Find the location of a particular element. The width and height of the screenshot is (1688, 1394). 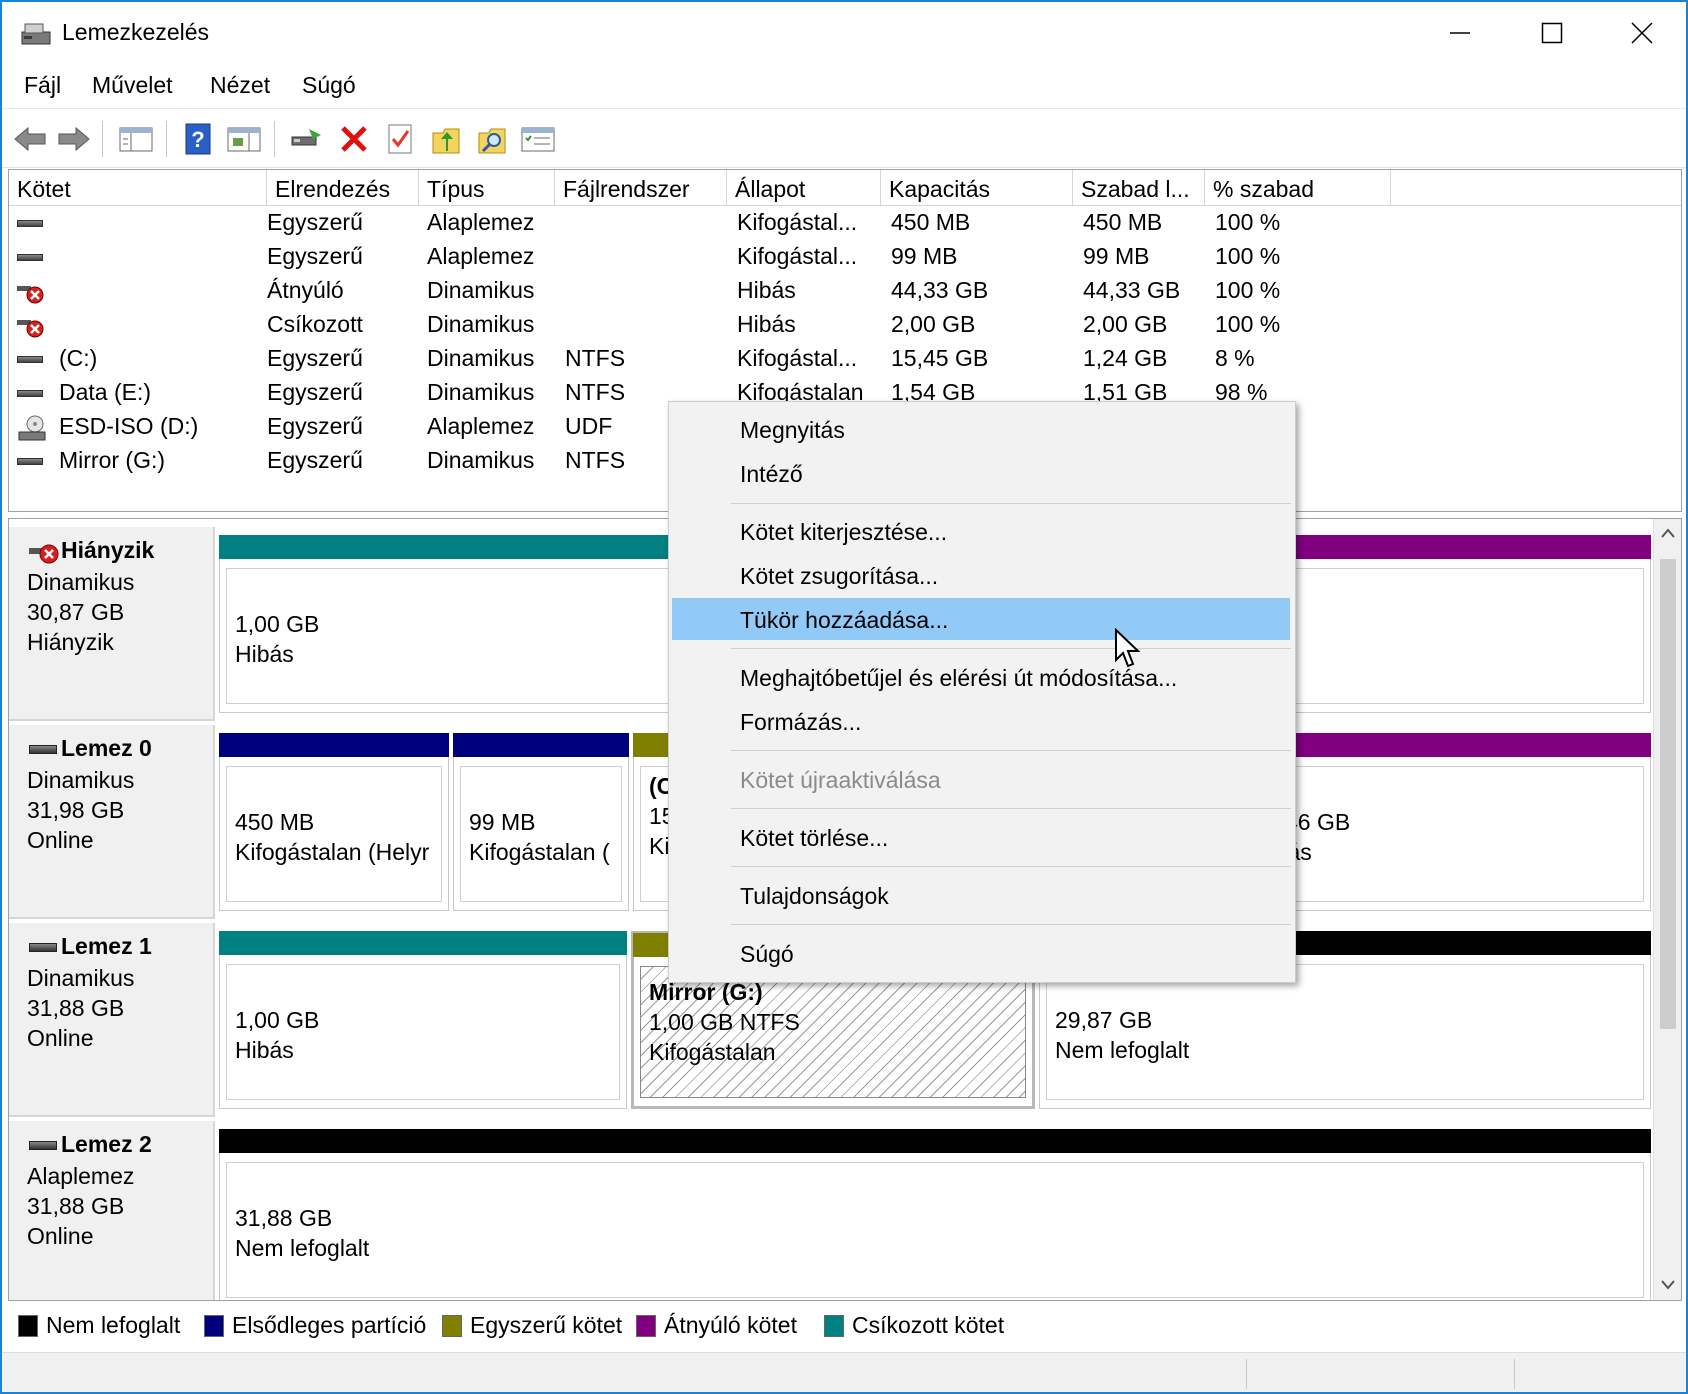

help-button: ? is located at coordinates (198, 139).